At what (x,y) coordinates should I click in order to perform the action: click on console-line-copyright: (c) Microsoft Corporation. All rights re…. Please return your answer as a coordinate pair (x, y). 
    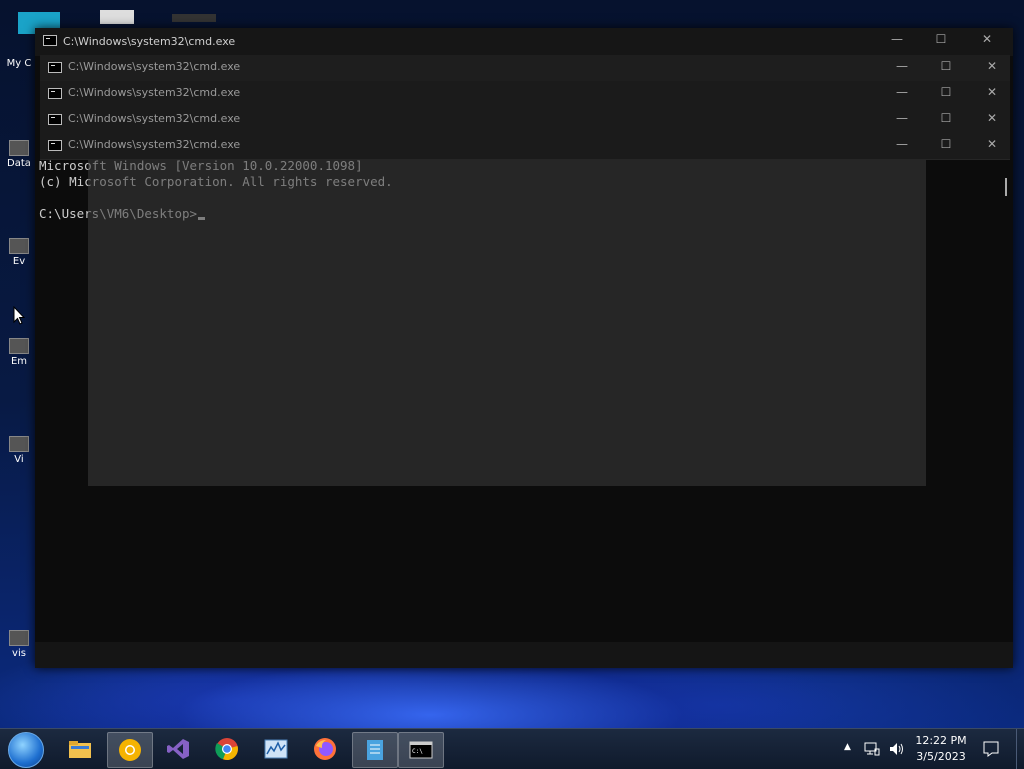
    Looking at the image, I should click on (216, 181).